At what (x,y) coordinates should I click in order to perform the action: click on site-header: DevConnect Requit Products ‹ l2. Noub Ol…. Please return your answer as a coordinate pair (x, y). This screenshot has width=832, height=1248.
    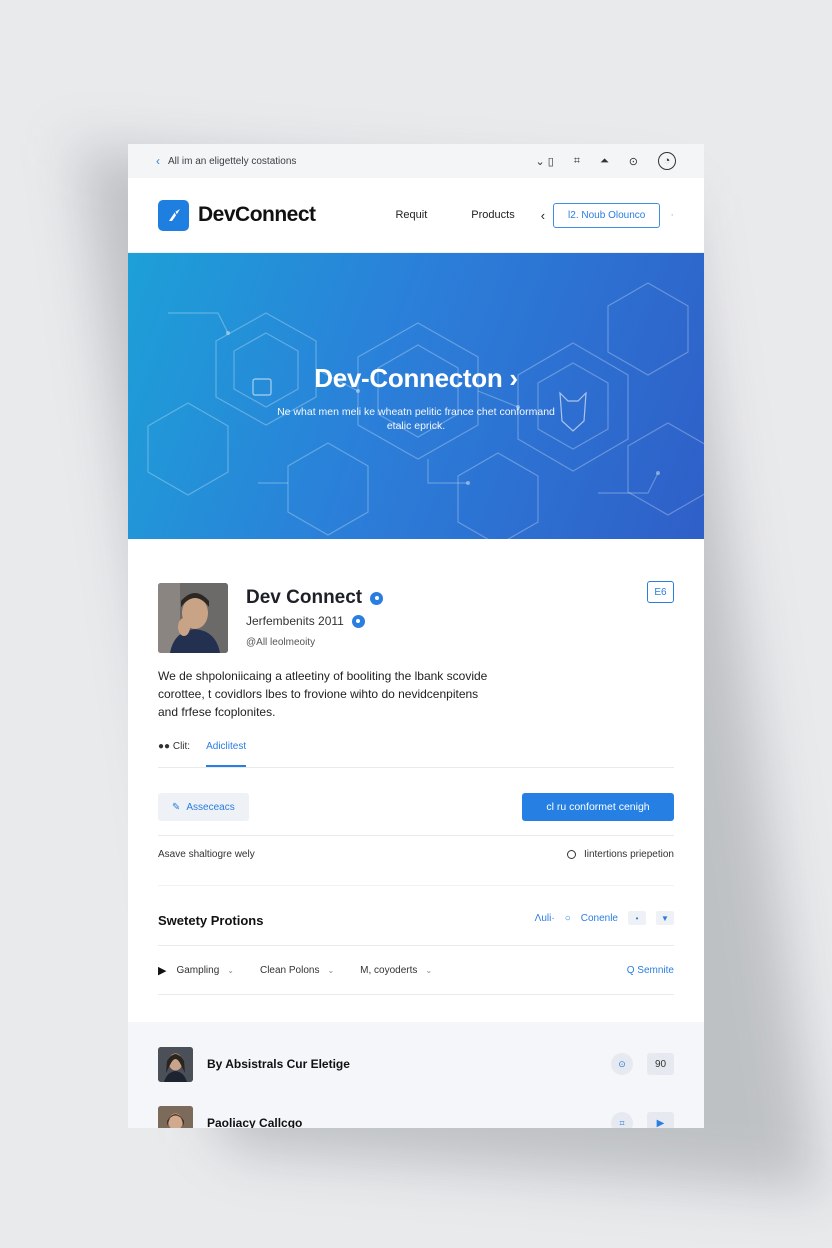
    Looking at the image, I should click on (416, 215).